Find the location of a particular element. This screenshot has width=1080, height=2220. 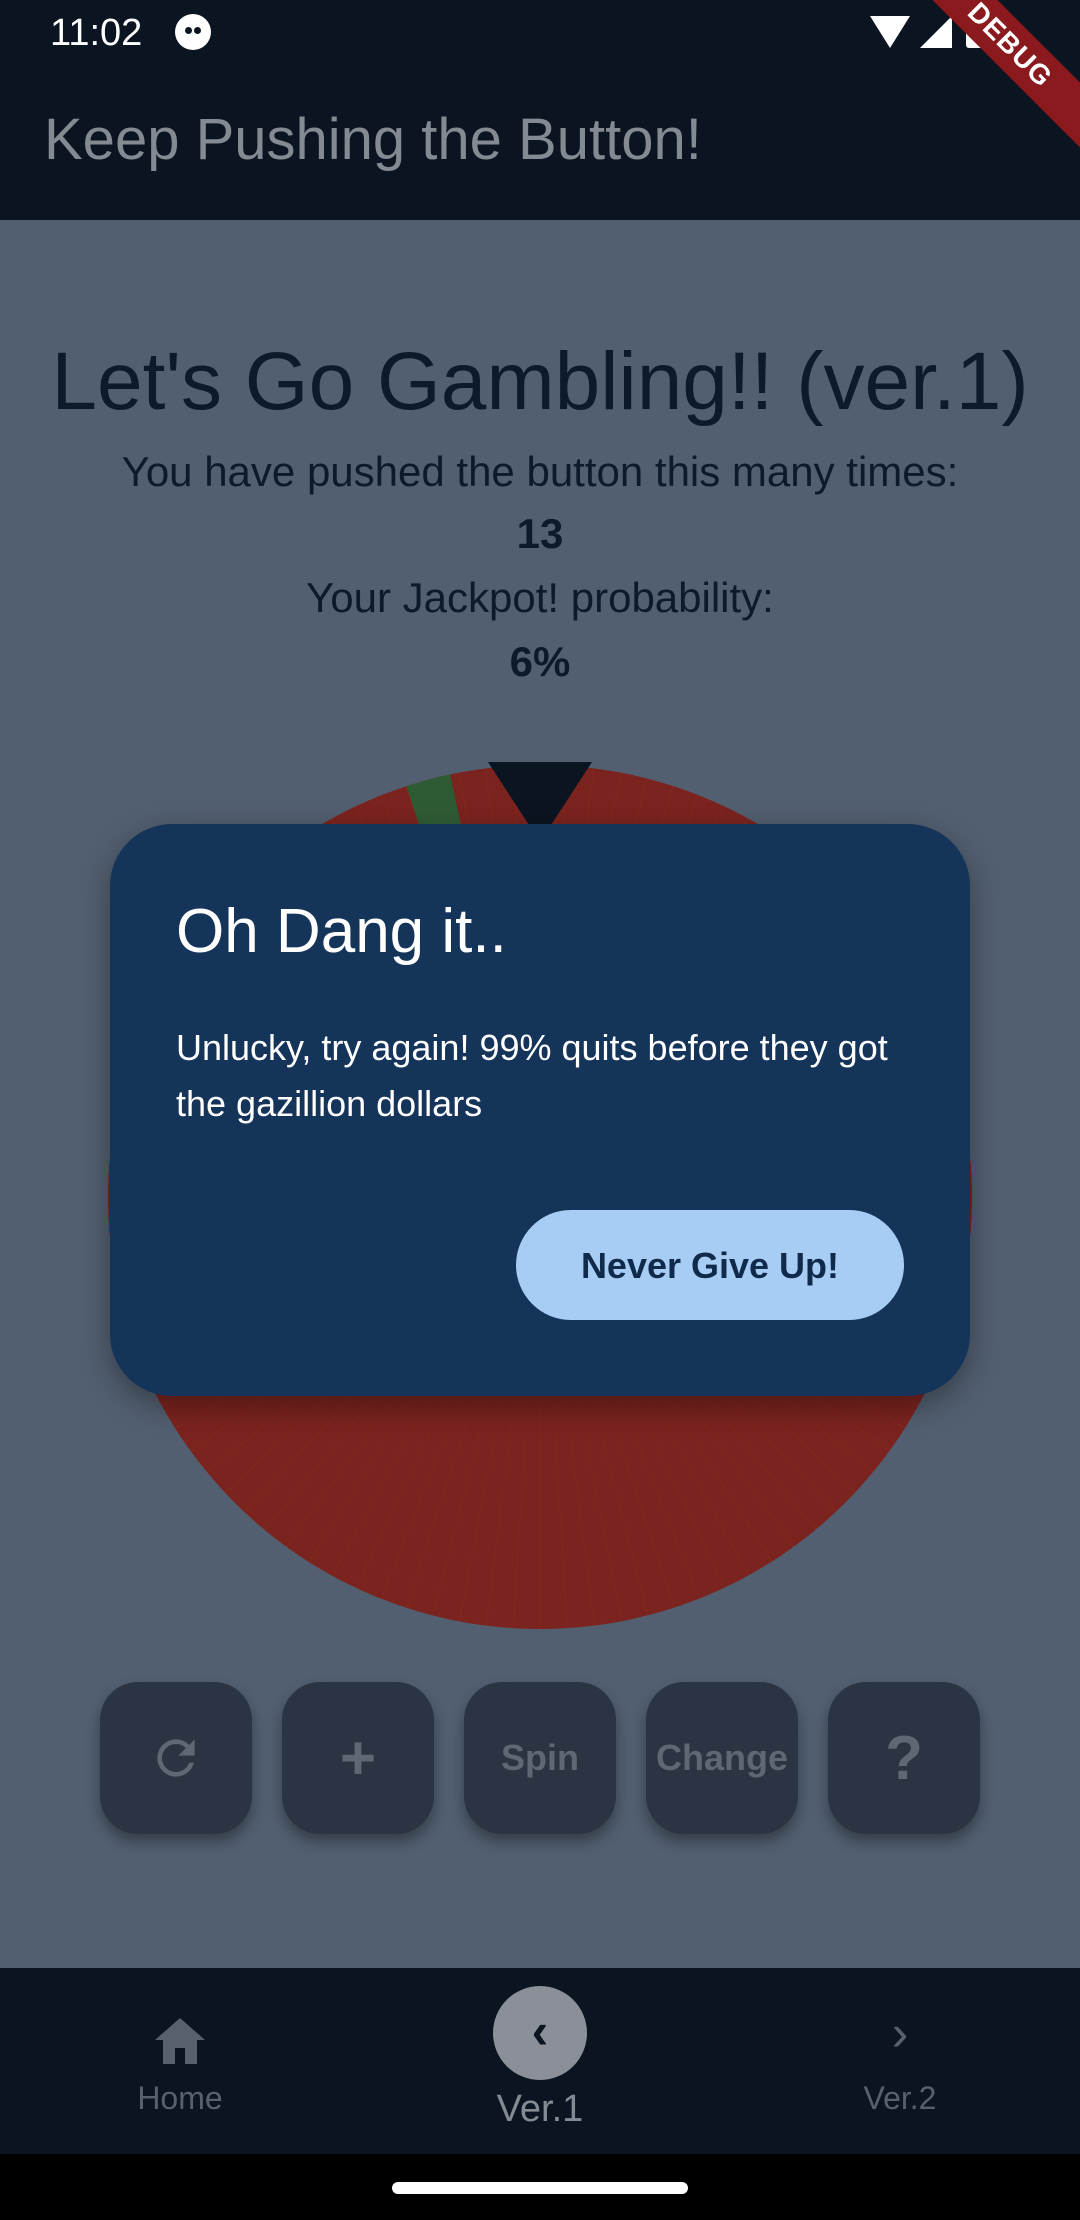

home-gesture-handle is located at coordinates (540, 2188).